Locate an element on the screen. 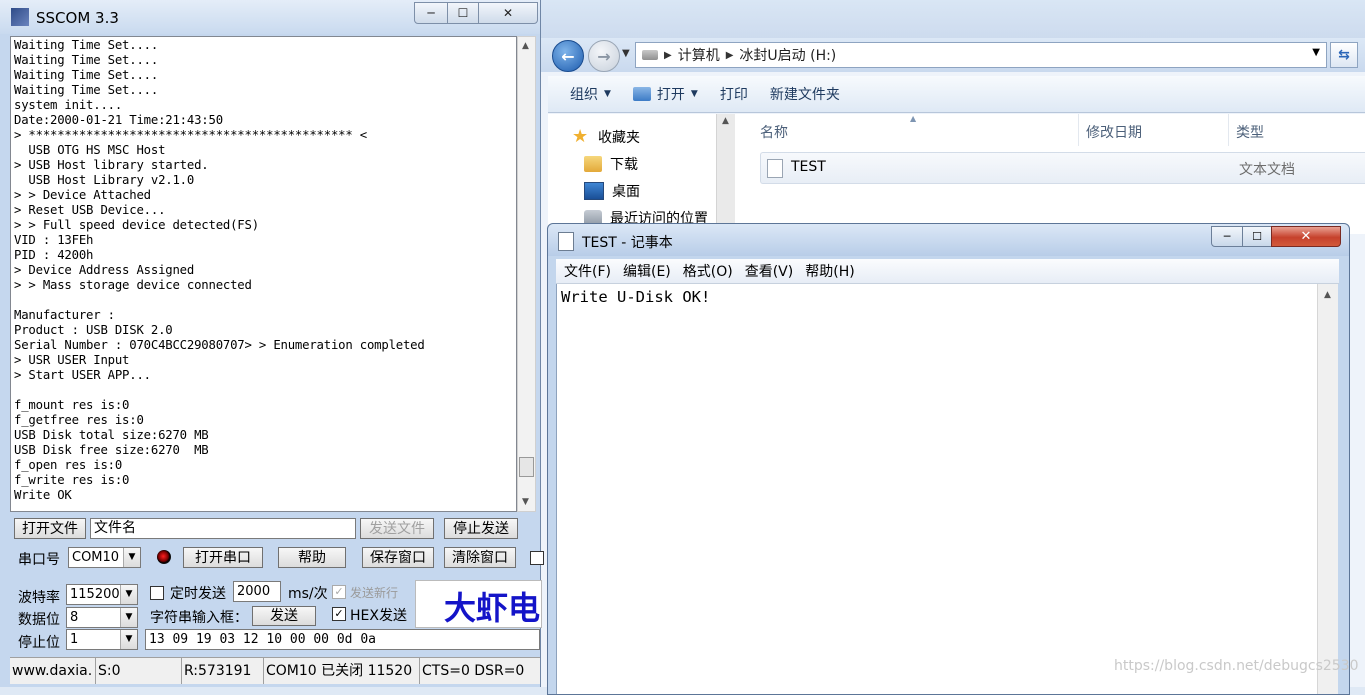 This screenshot has width=1365, height=695. navigation-pane: ★ 收藏夹 下载 桌面 最近访问的位置 is located at coordinates (643, 174).